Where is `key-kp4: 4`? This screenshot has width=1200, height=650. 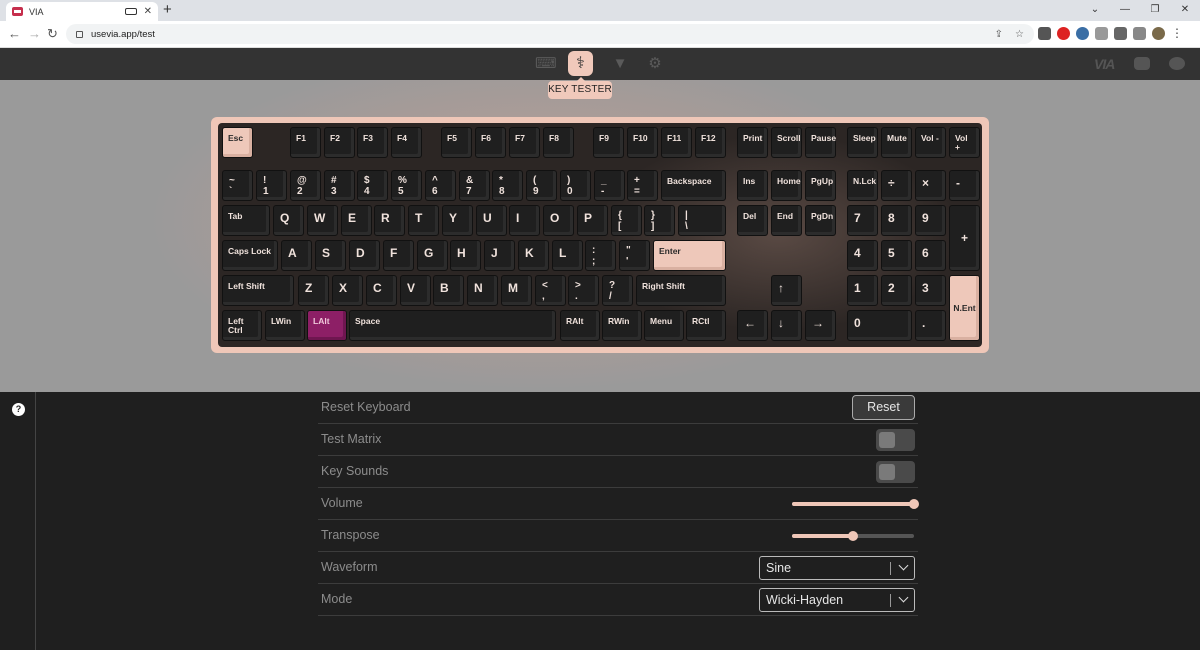 key-kp4: 4 is located at coordinates (862, 255).